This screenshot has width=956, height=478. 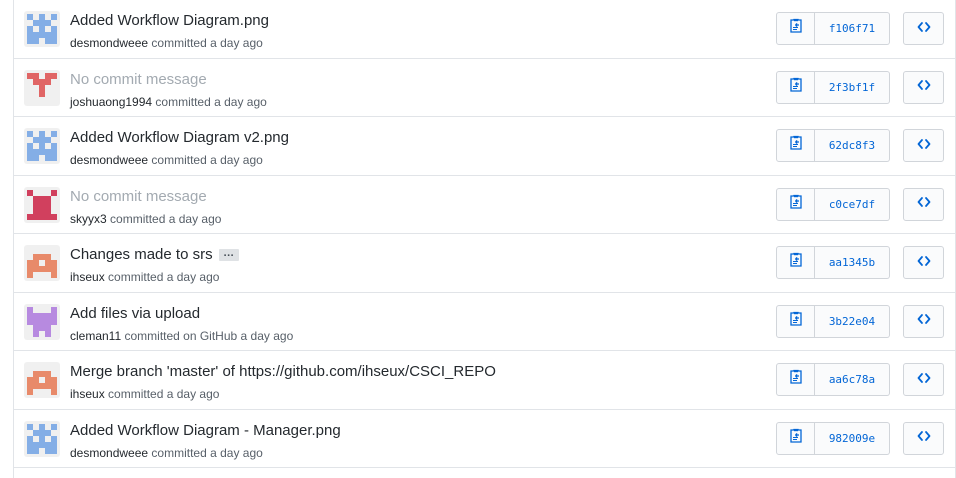 I want to click on sha-button-group: 982009e, so click(x=833, y=438).